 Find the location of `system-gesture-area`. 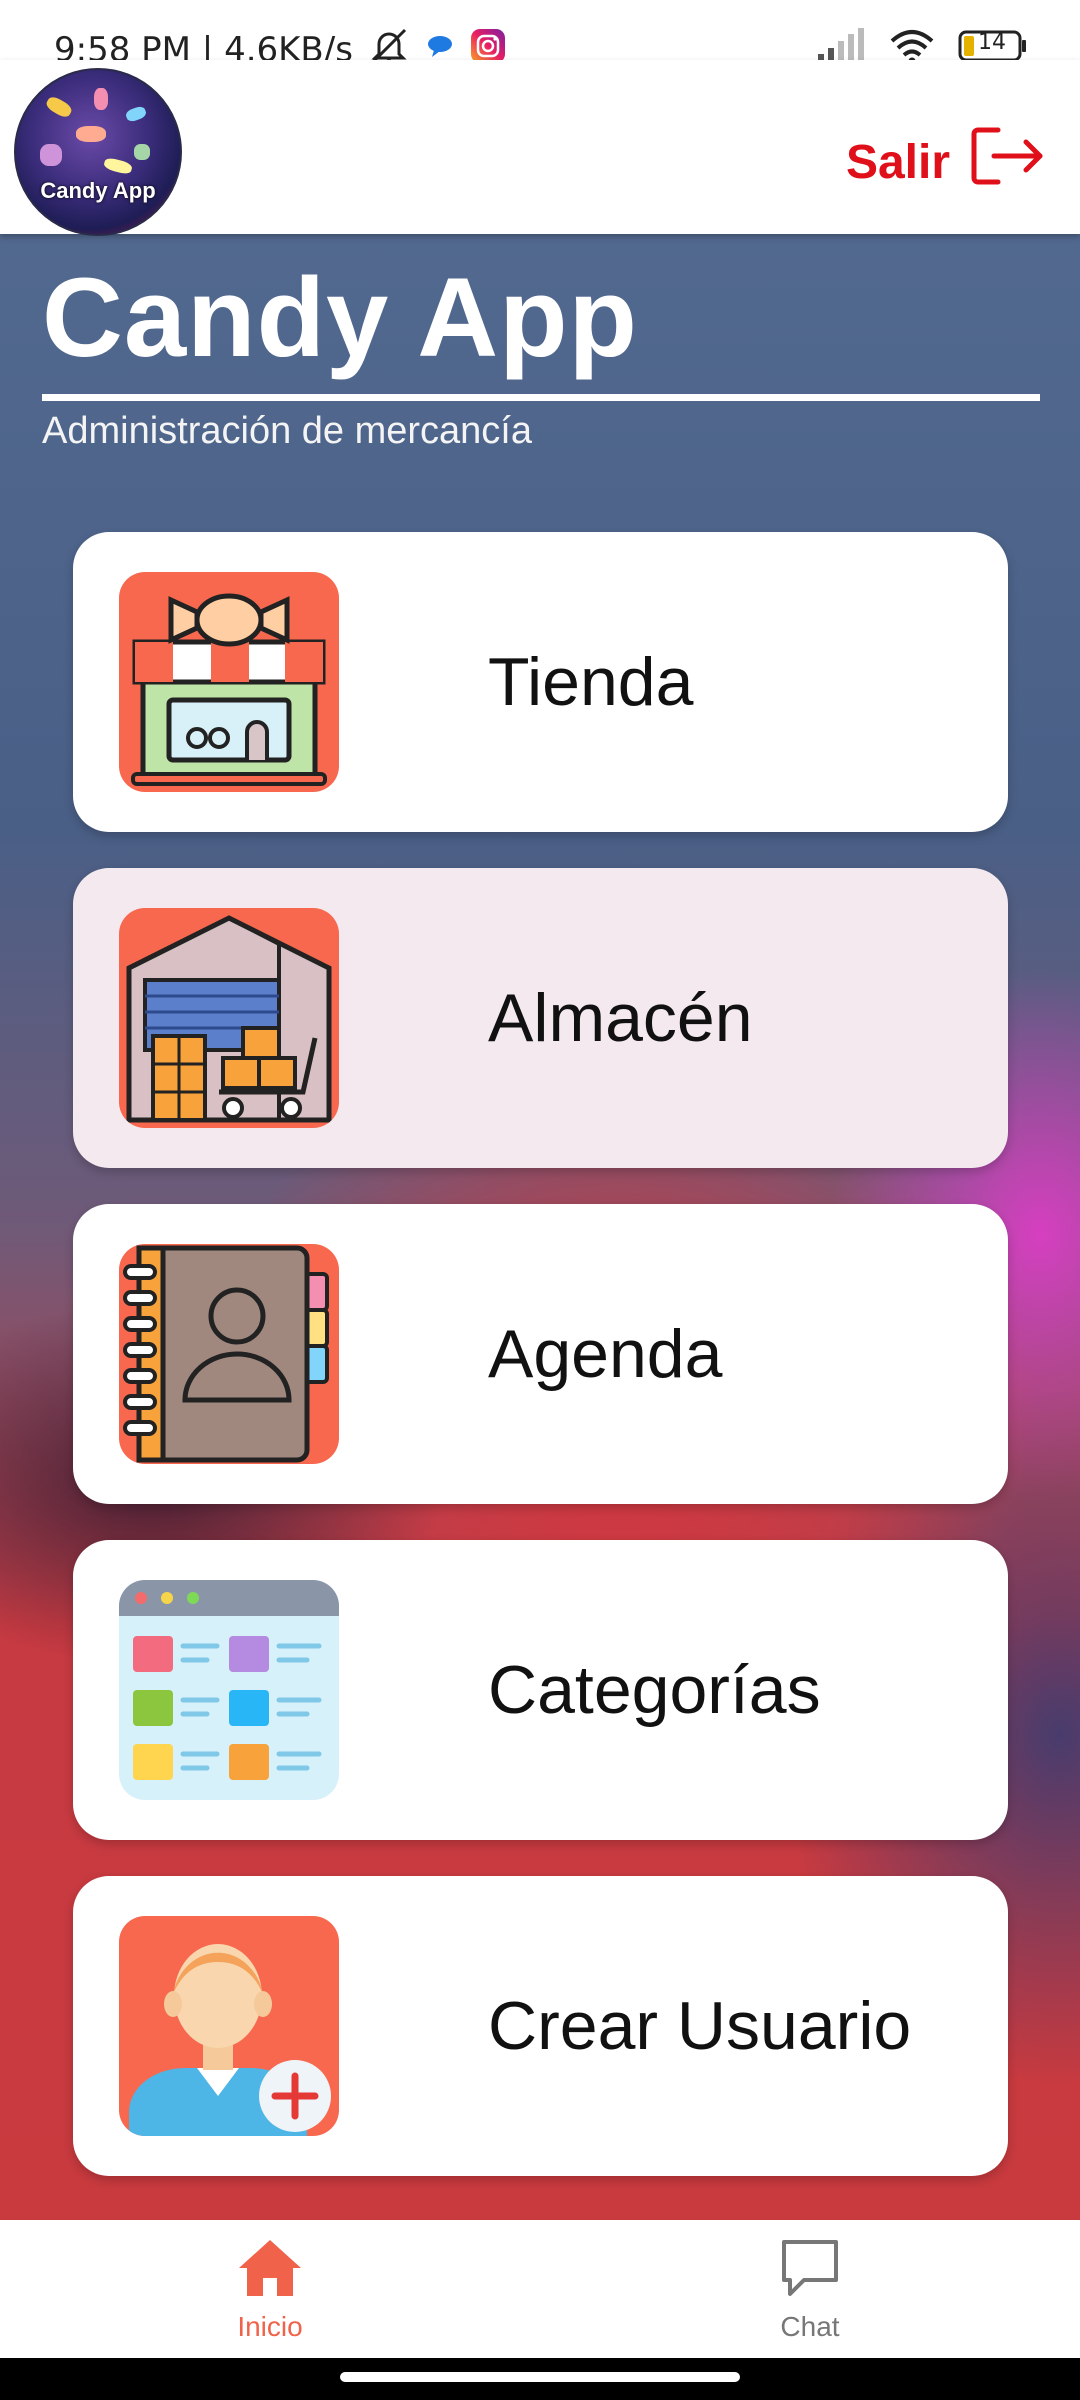

system-gesture-area is located at coordinates (540, 2379).